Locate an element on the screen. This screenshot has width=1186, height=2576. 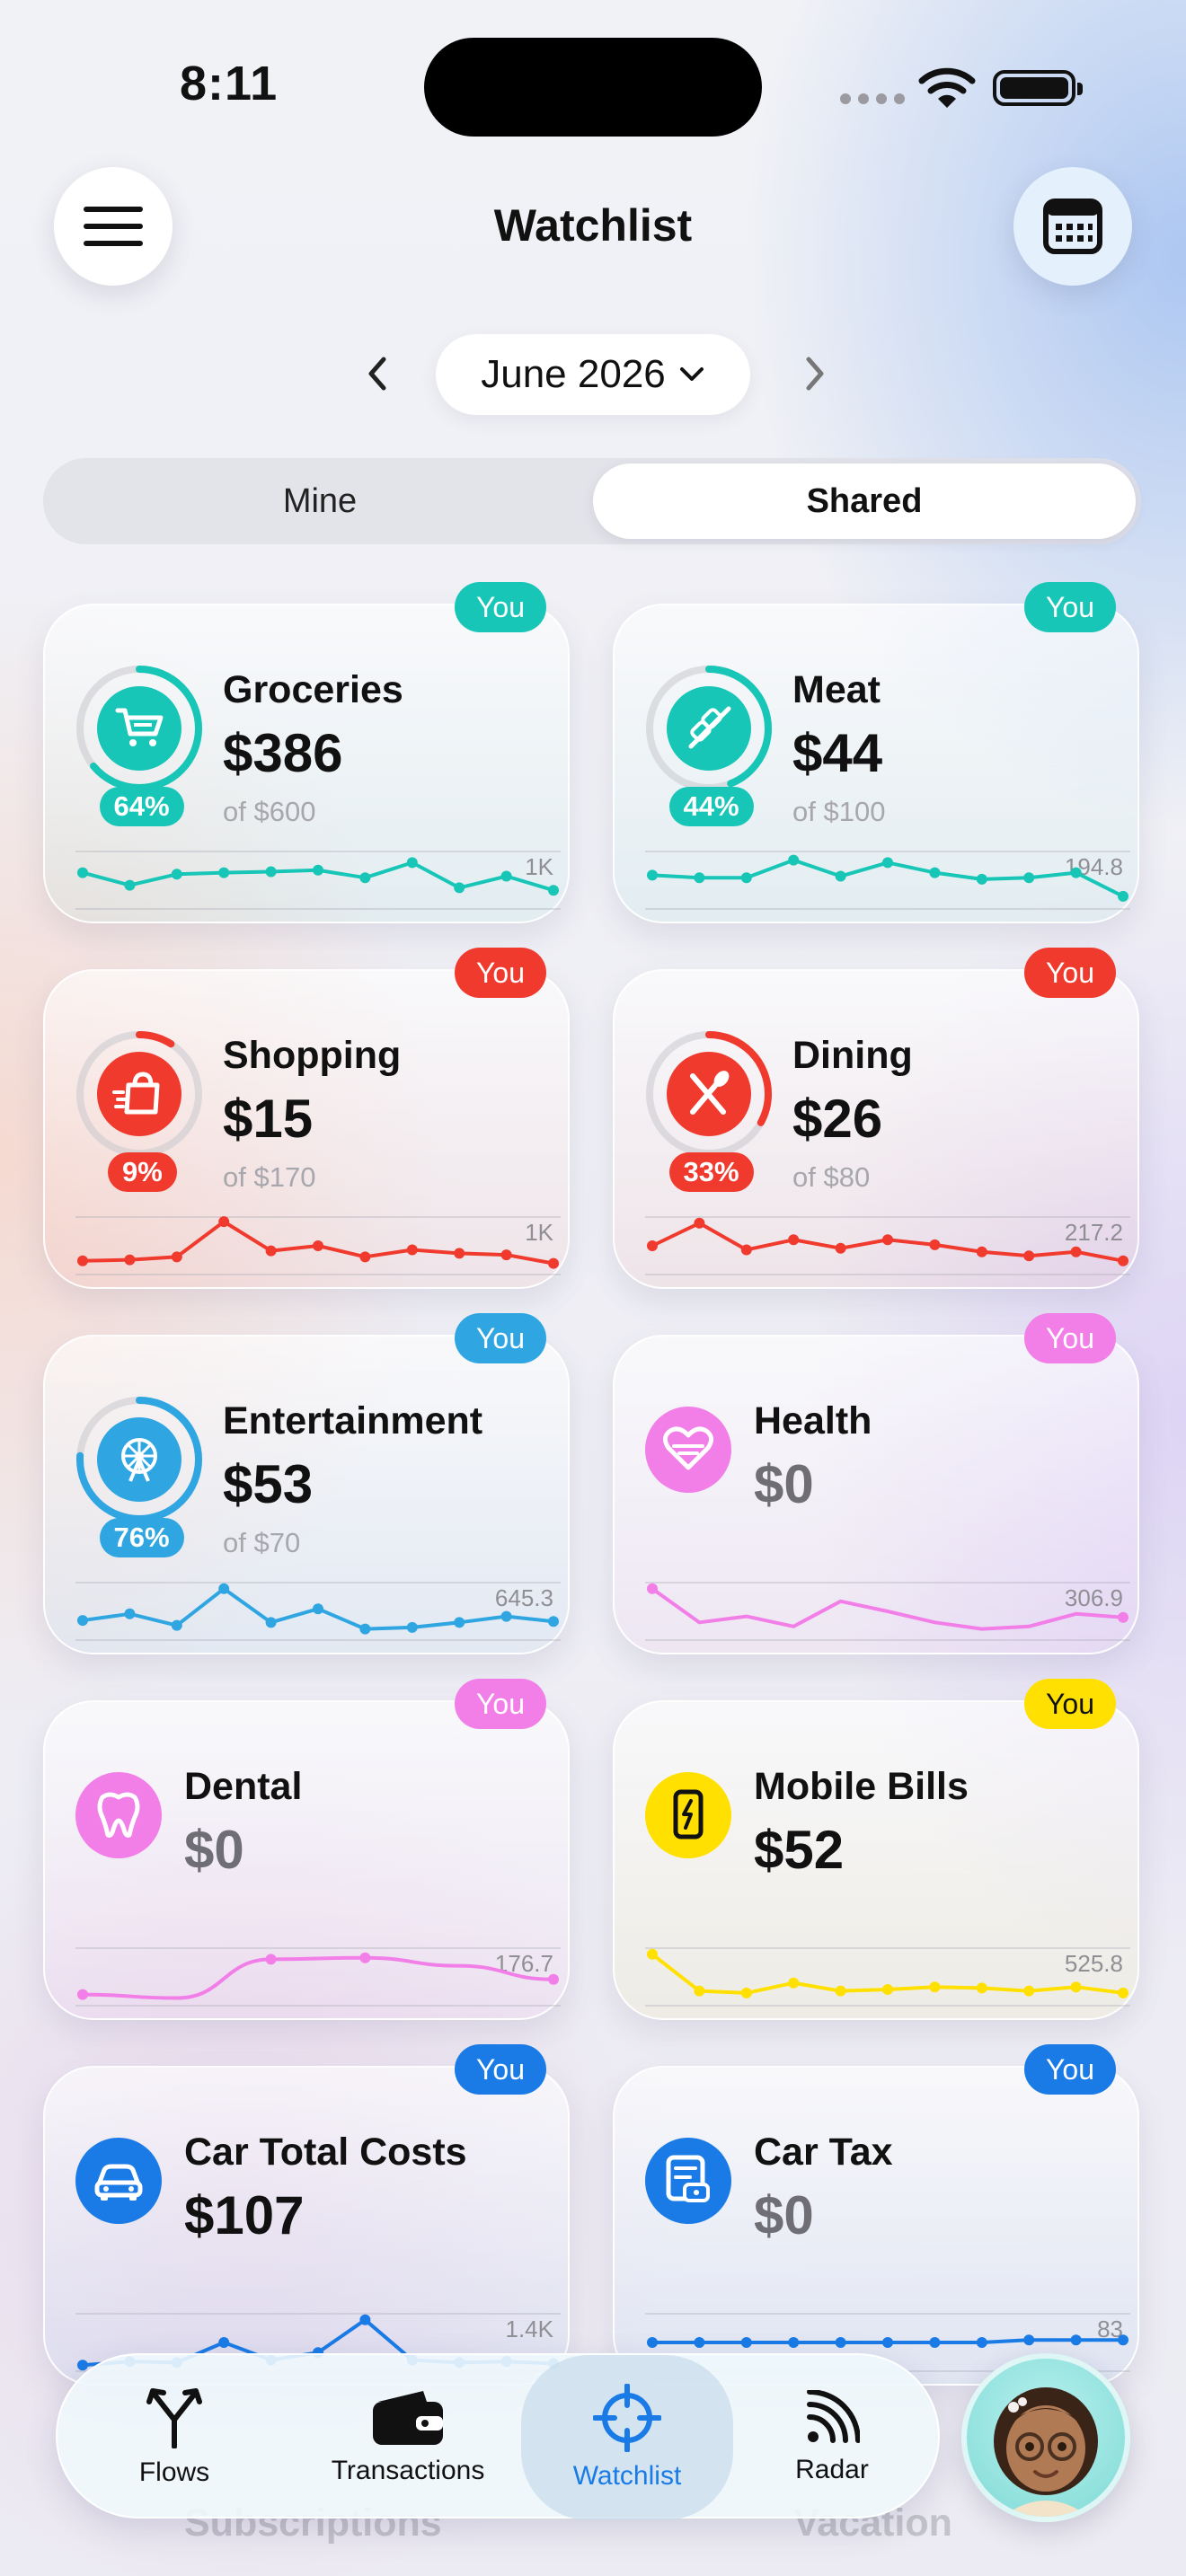
card-budget: of $600 is located at coordinates (269, 811).